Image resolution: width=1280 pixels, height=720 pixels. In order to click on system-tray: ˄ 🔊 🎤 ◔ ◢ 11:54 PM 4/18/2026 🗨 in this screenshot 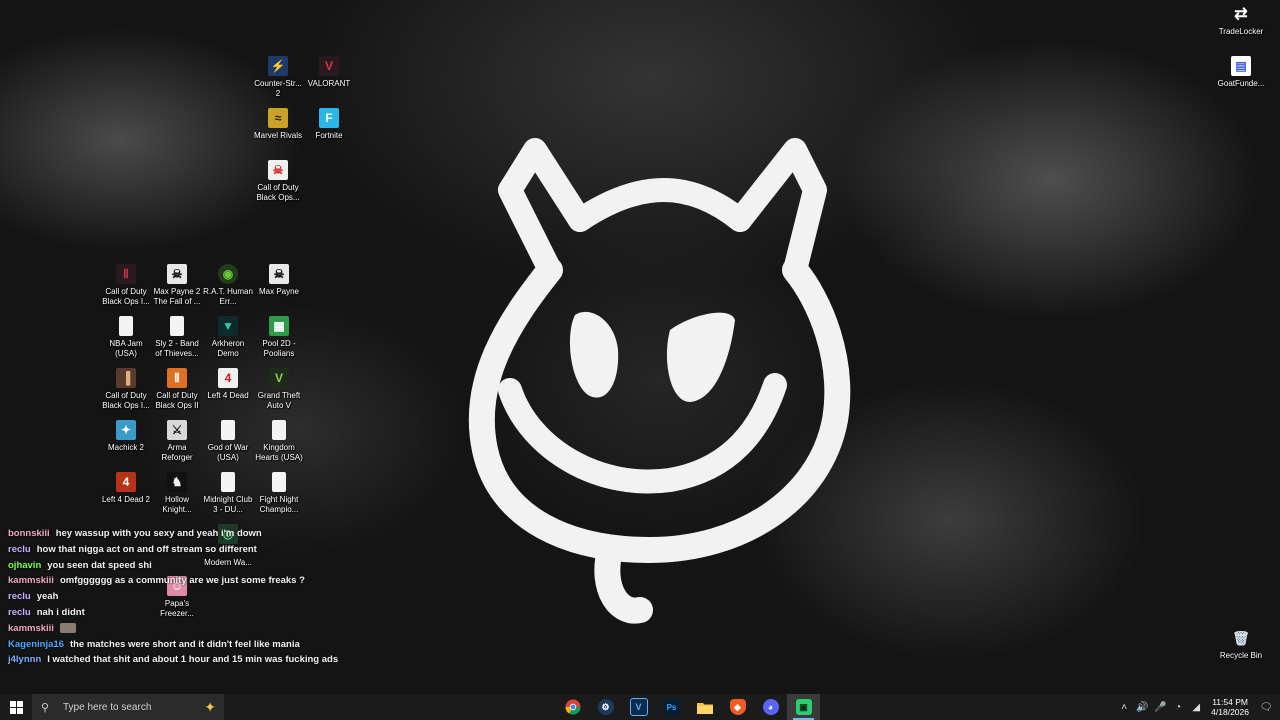, I will do `click(1197, 707)`.